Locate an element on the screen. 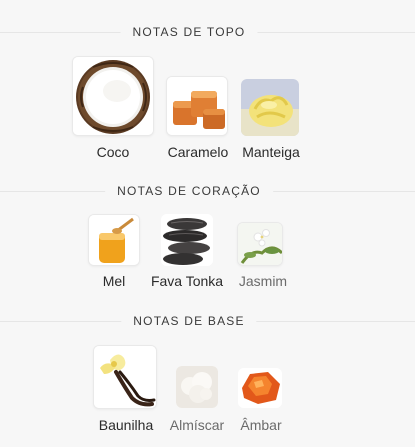  note-label: Âmbar is located at coordinates (261, 425).